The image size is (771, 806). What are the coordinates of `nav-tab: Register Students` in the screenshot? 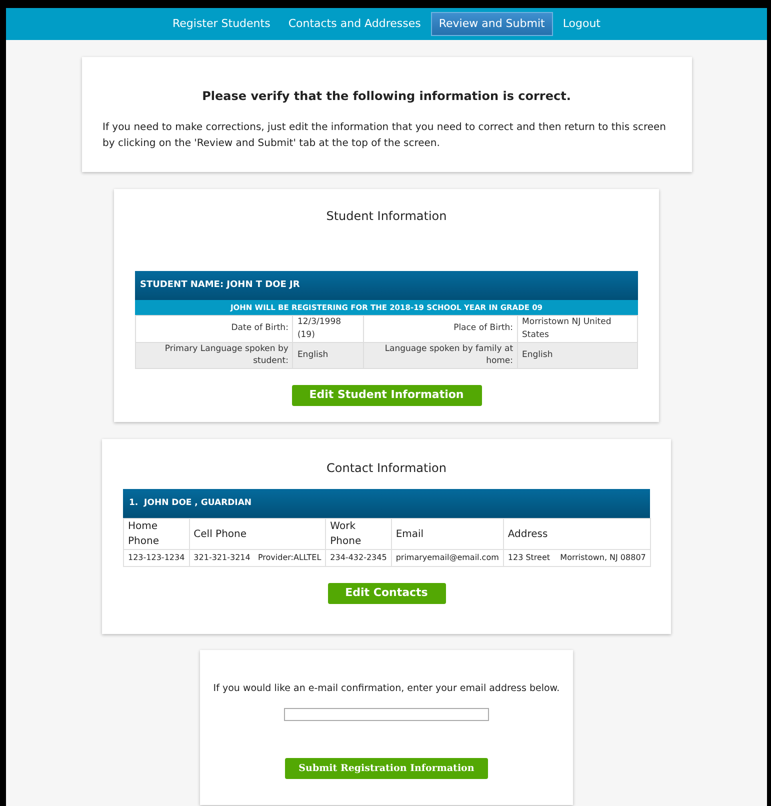 It's located at (221, 24).